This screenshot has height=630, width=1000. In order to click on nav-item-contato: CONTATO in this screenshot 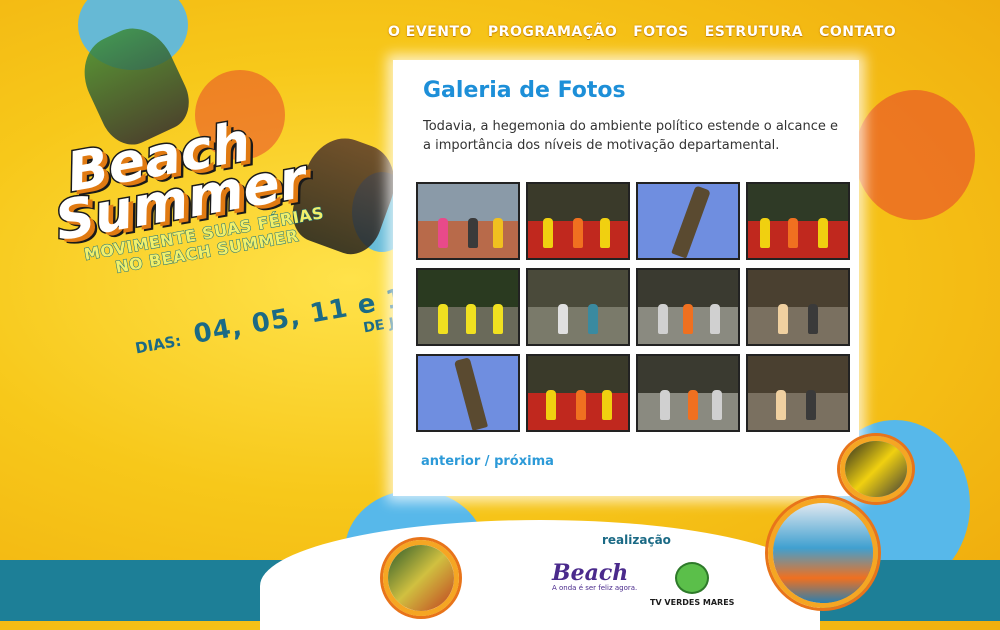, I will do `click(857, 32)`.